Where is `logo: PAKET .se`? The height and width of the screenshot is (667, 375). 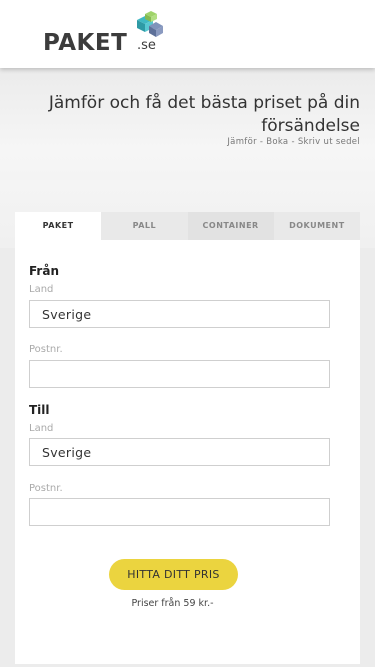 logo: PAKET .se is located at coordinates (108, 33).